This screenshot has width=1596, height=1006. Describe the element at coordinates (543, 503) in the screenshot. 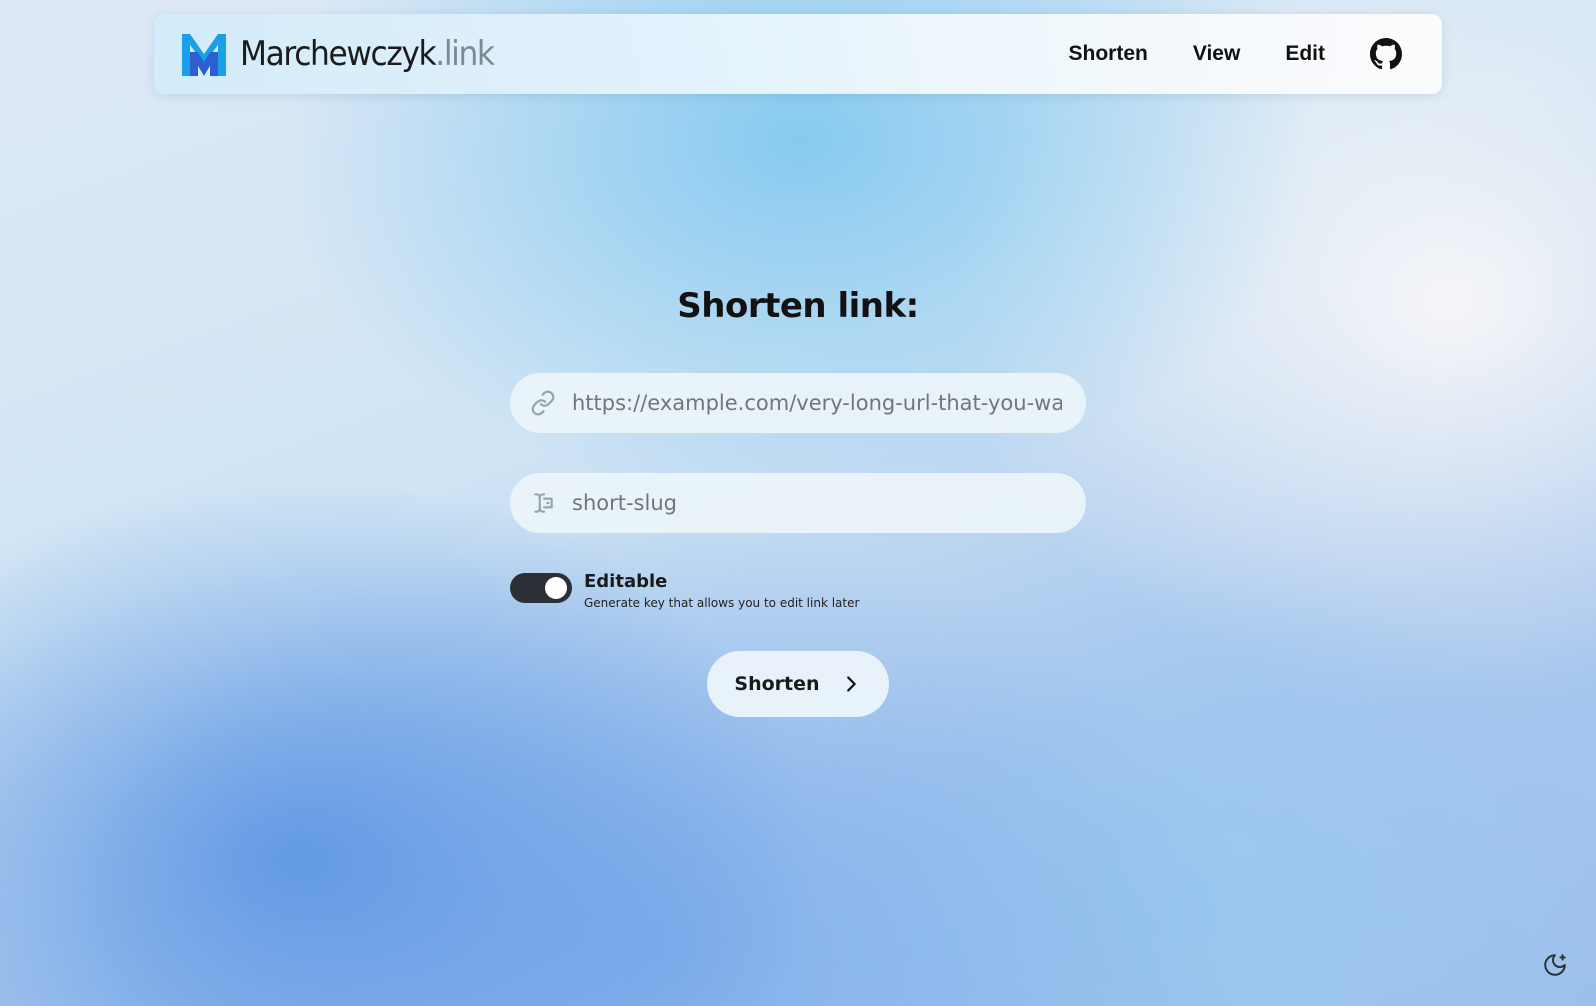

I see `text-cursor-icon` at that location.